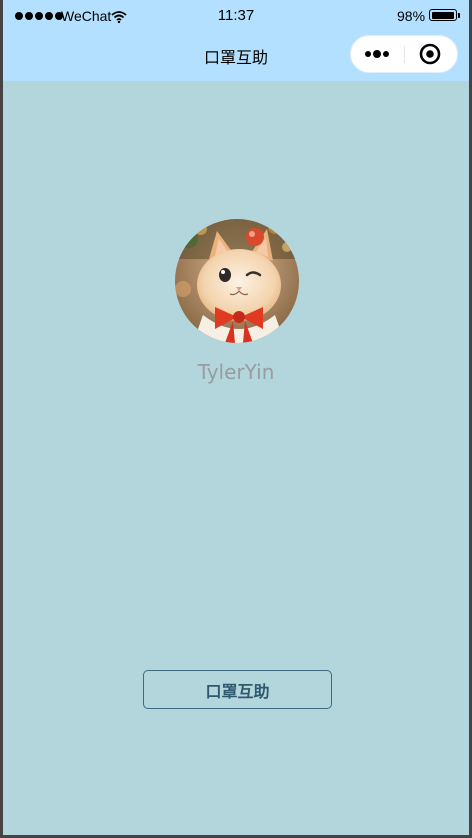 The width and height of the screenshot is (472, 838). I want to click on mini-program-close-icon, so click(430, 54).